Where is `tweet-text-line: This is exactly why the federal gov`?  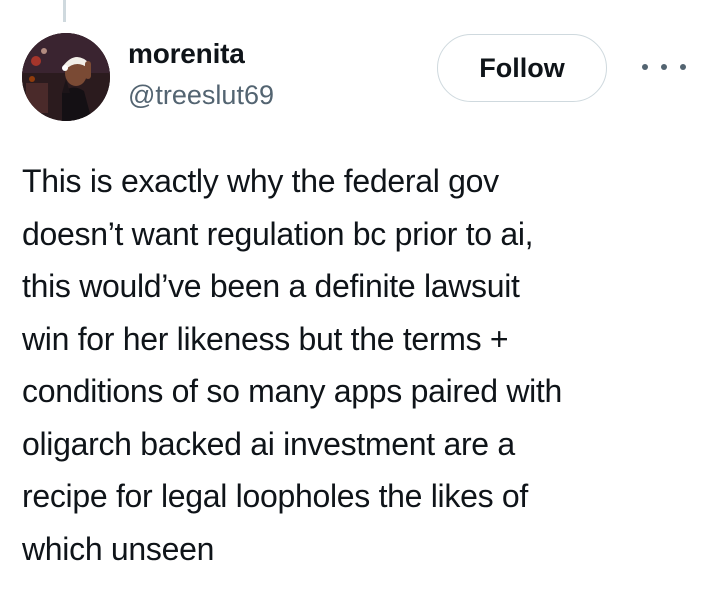
tweet-text-line: This is exactly why the federal gov is located at coordinates (260, 181).